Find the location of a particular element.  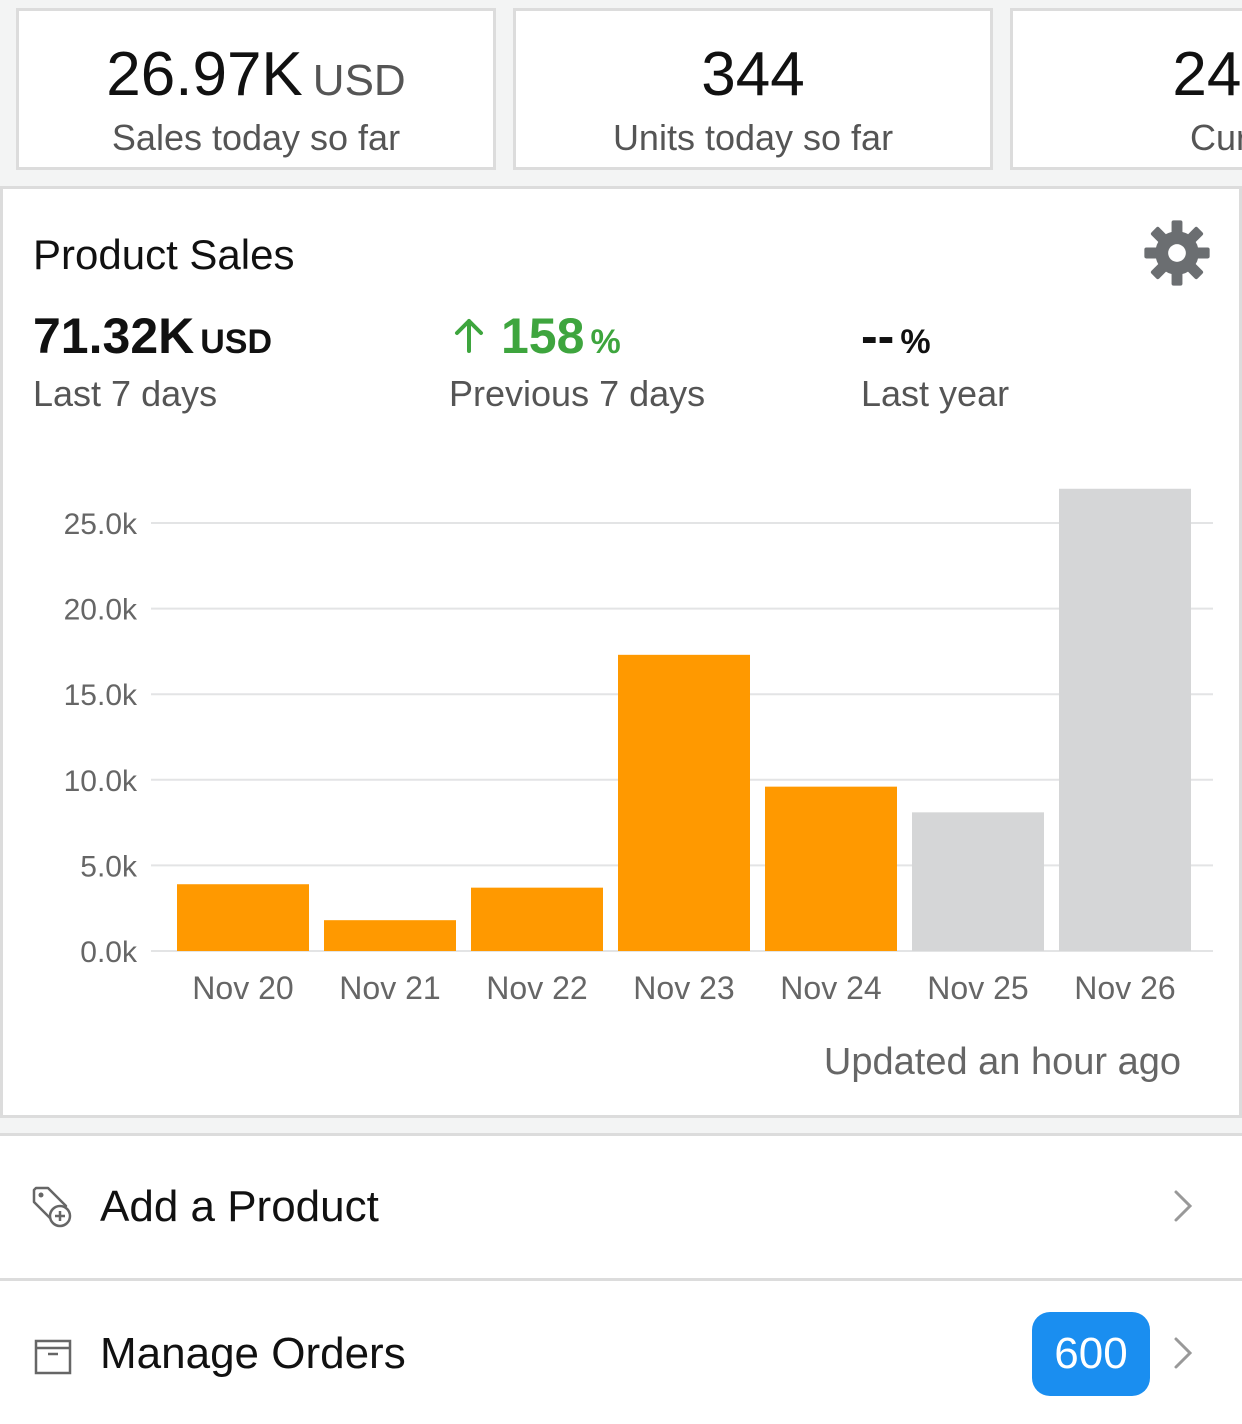

x-tick-label: Nov 24 is located at coordinates (830, 988).